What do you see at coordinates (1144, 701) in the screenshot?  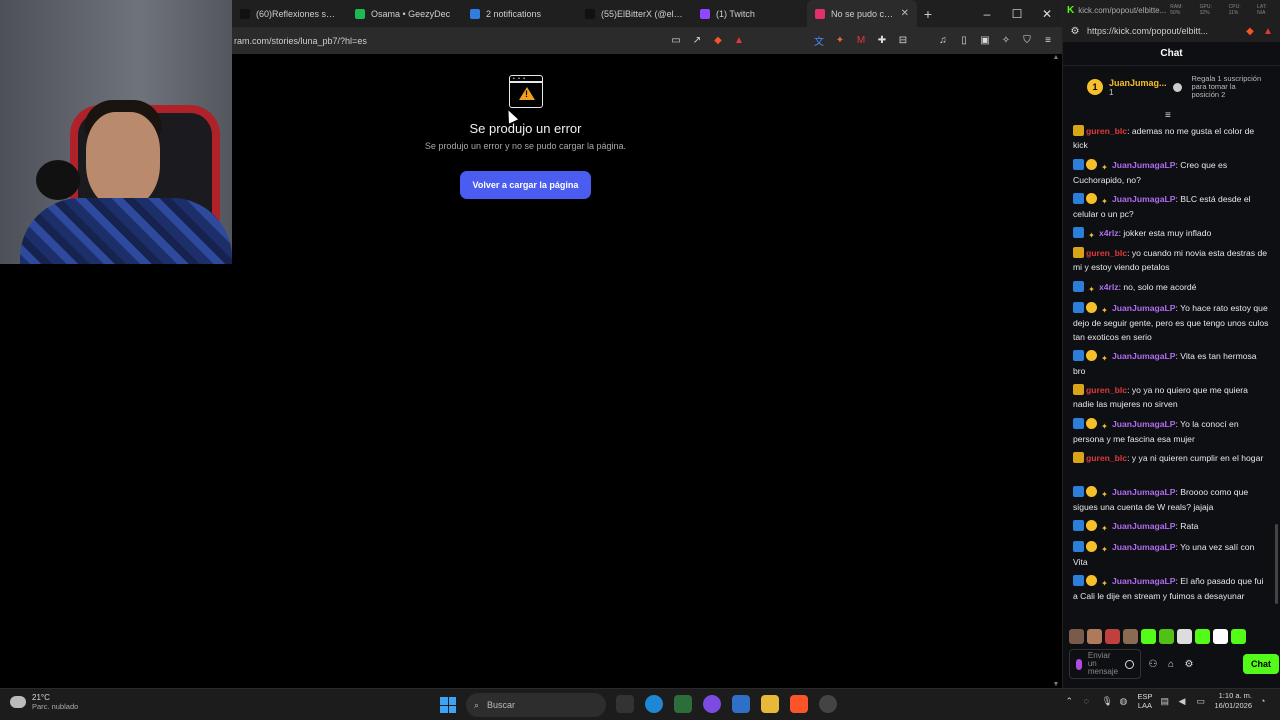 I see `input-language: ESP LAA` at bounding box center [1144, 701].